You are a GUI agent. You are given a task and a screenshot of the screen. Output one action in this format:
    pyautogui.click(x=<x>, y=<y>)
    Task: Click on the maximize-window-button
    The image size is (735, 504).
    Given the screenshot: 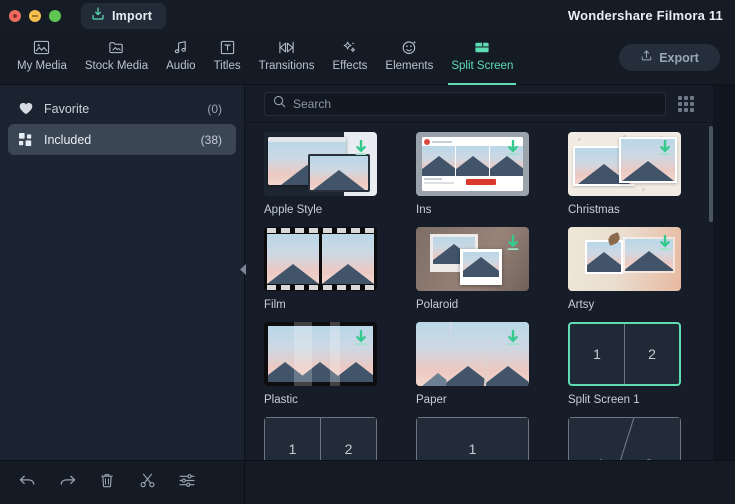 What is the action you would take?
    pyautogui.click(x=55, y=16)
    